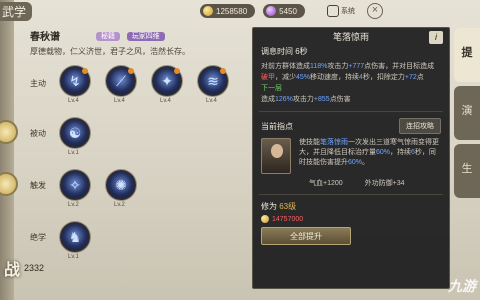  I want to click on category-ultimate: 绝学, so click(38, 237).